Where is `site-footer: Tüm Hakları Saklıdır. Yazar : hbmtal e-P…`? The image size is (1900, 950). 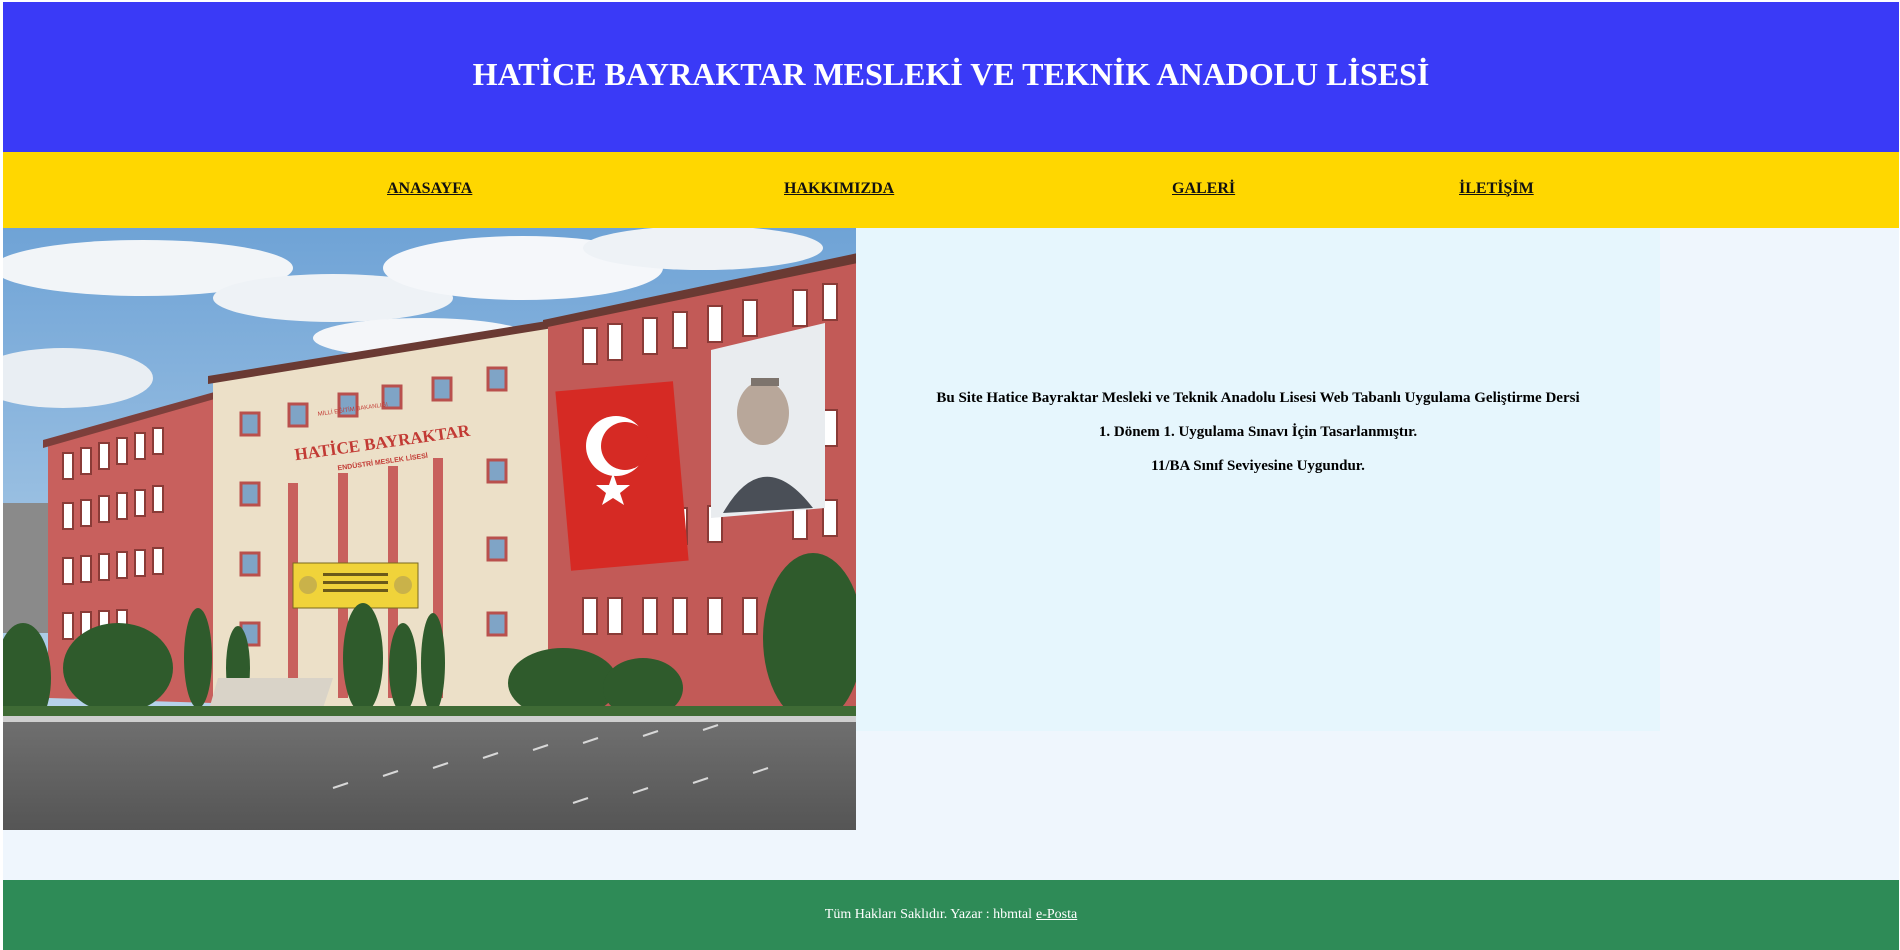
site-footer: Tüm Hakları Saklıdır. Yazar : hbmtal e-P… is located at coordinates (951, 915).